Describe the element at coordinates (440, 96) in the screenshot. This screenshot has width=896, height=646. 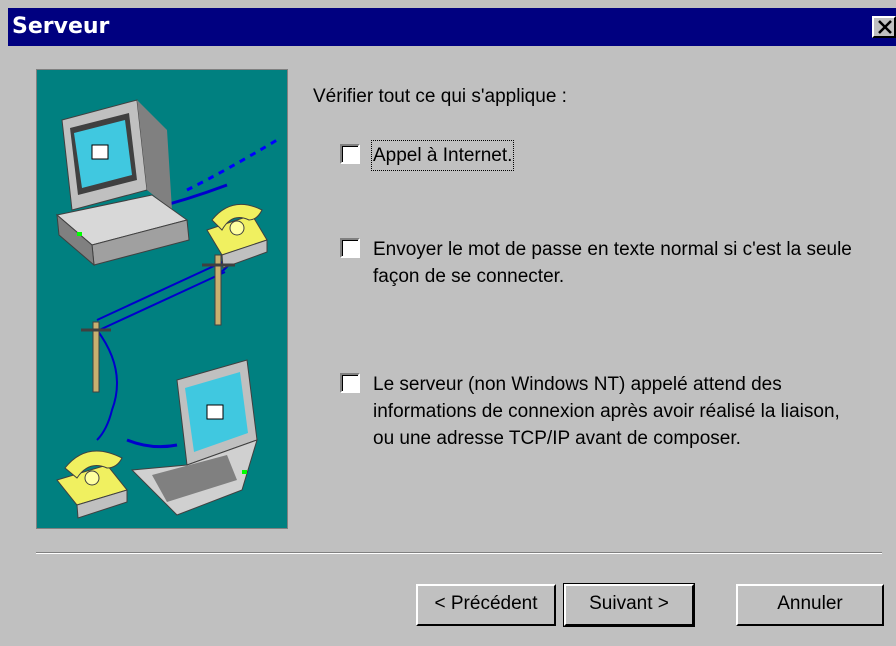
I see `instruction-text: Vérifier tout ce qui s'applique :` at that location.